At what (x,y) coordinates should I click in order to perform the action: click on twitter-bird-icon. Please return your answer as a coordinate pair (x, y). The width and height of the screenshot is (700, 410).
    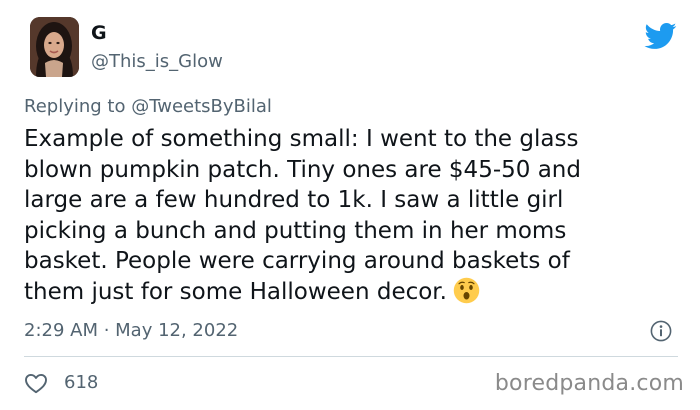
    Looking at the image, I should click on (660, 36).